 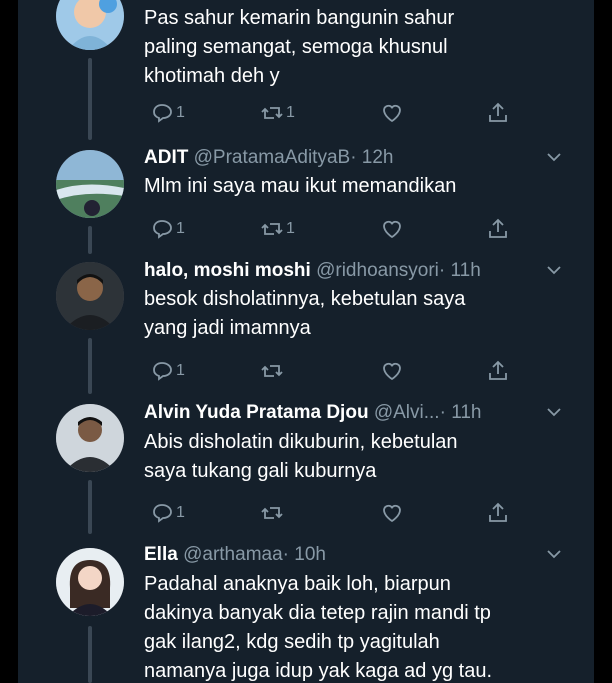 I want to click on user-handle: @PratamaAdityaB, so click(x=272, y=157).